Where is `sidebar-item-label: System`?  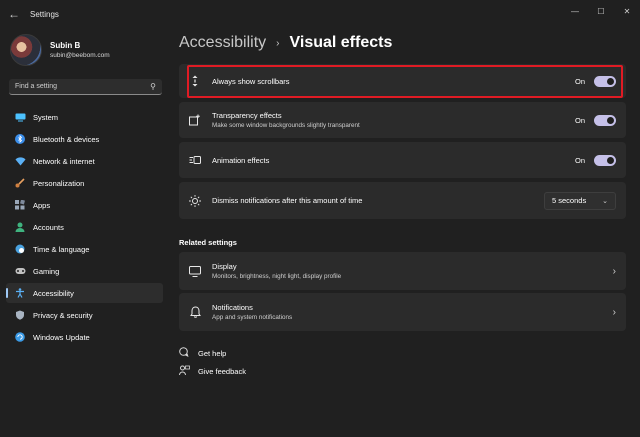
sidebar-item-label: System is located at coordinates (46, 117).